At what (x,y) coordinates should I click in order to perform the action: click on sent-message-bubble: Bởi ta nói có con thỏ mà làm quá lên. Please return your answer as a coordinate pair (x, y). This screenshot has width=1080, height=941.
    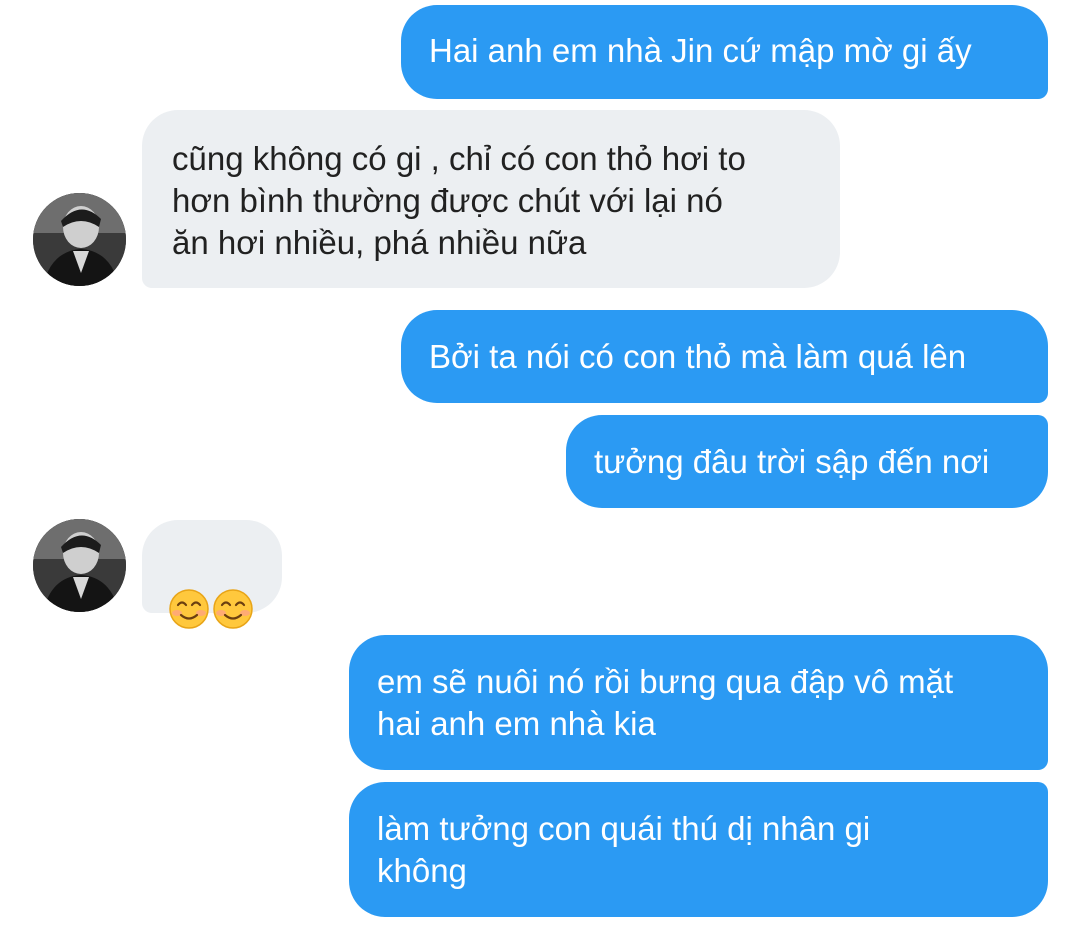
    Looking at the image, I should click on (724, 356).